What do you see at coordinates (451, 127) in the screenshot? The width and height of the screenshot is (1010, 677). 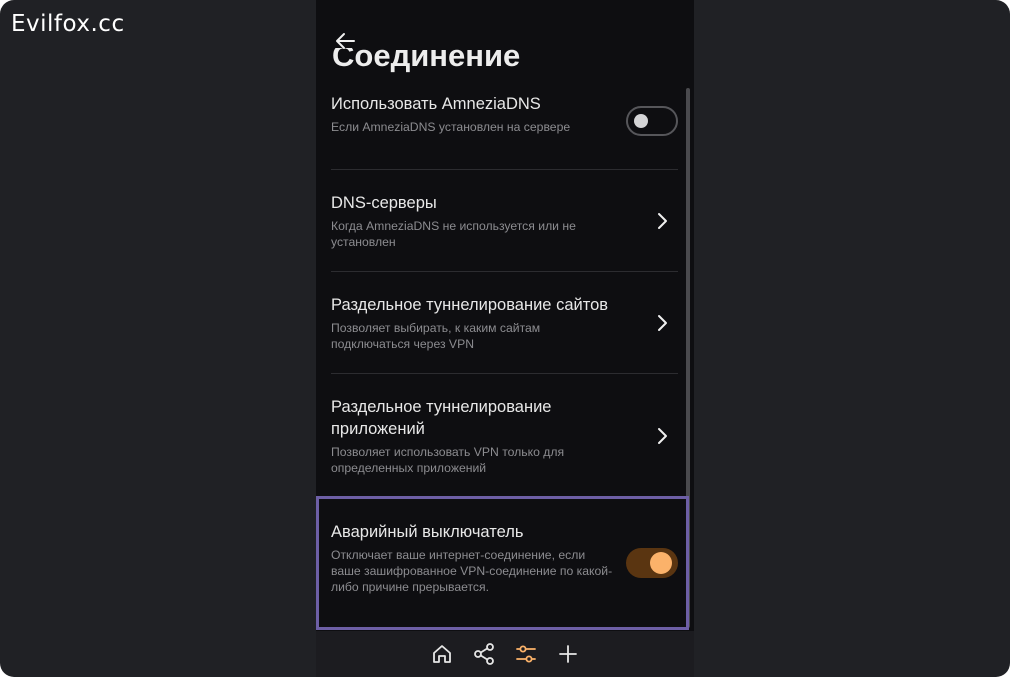 I see `setting-description: Если AmneziaDNS установлен на сервере` at bounding box center [451, 127].